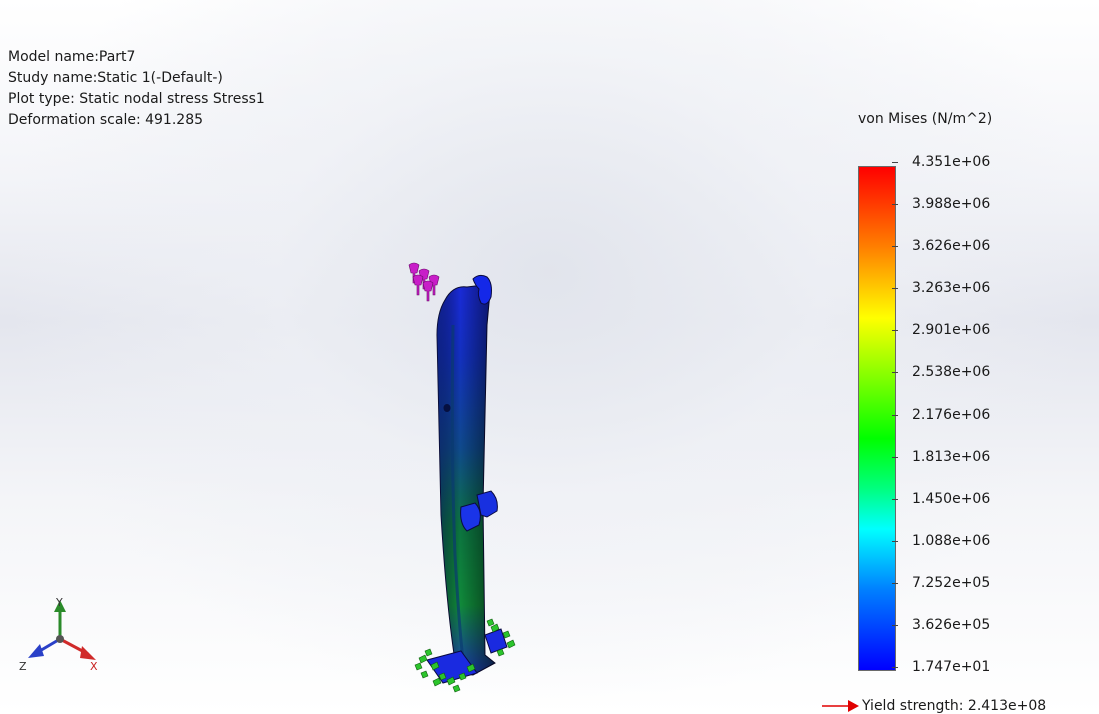 The height and width of the screenshot is (714, 1099). Describe the element at coordinates (136, 99) in the screenshot. I see `plot-type-text: Plot type: Static nodal stress Stress1` at that location.